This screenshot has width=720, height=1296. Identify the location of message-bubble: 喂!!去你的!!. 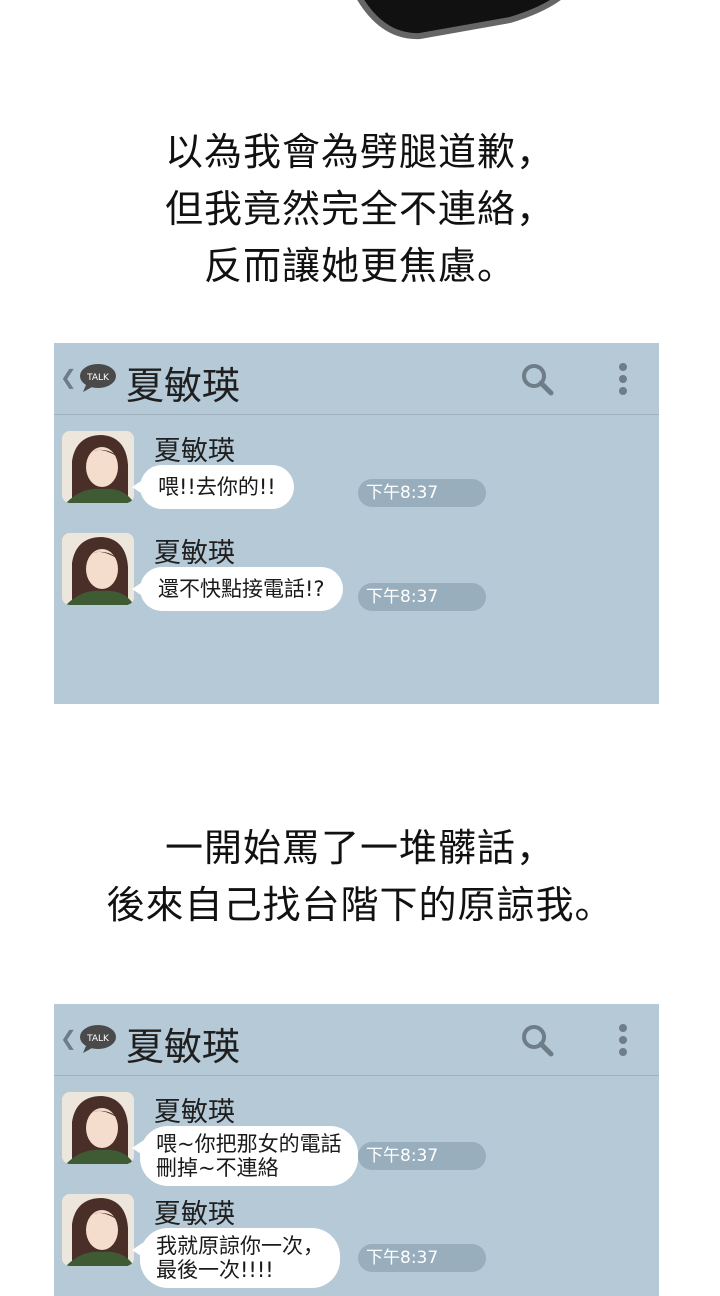
(213, 487).